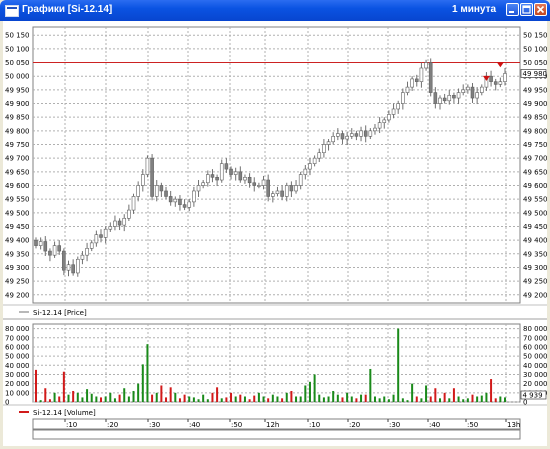 The image size is (550, 449). I want to click on price-tick-label: 49 850, so click(17, 118).